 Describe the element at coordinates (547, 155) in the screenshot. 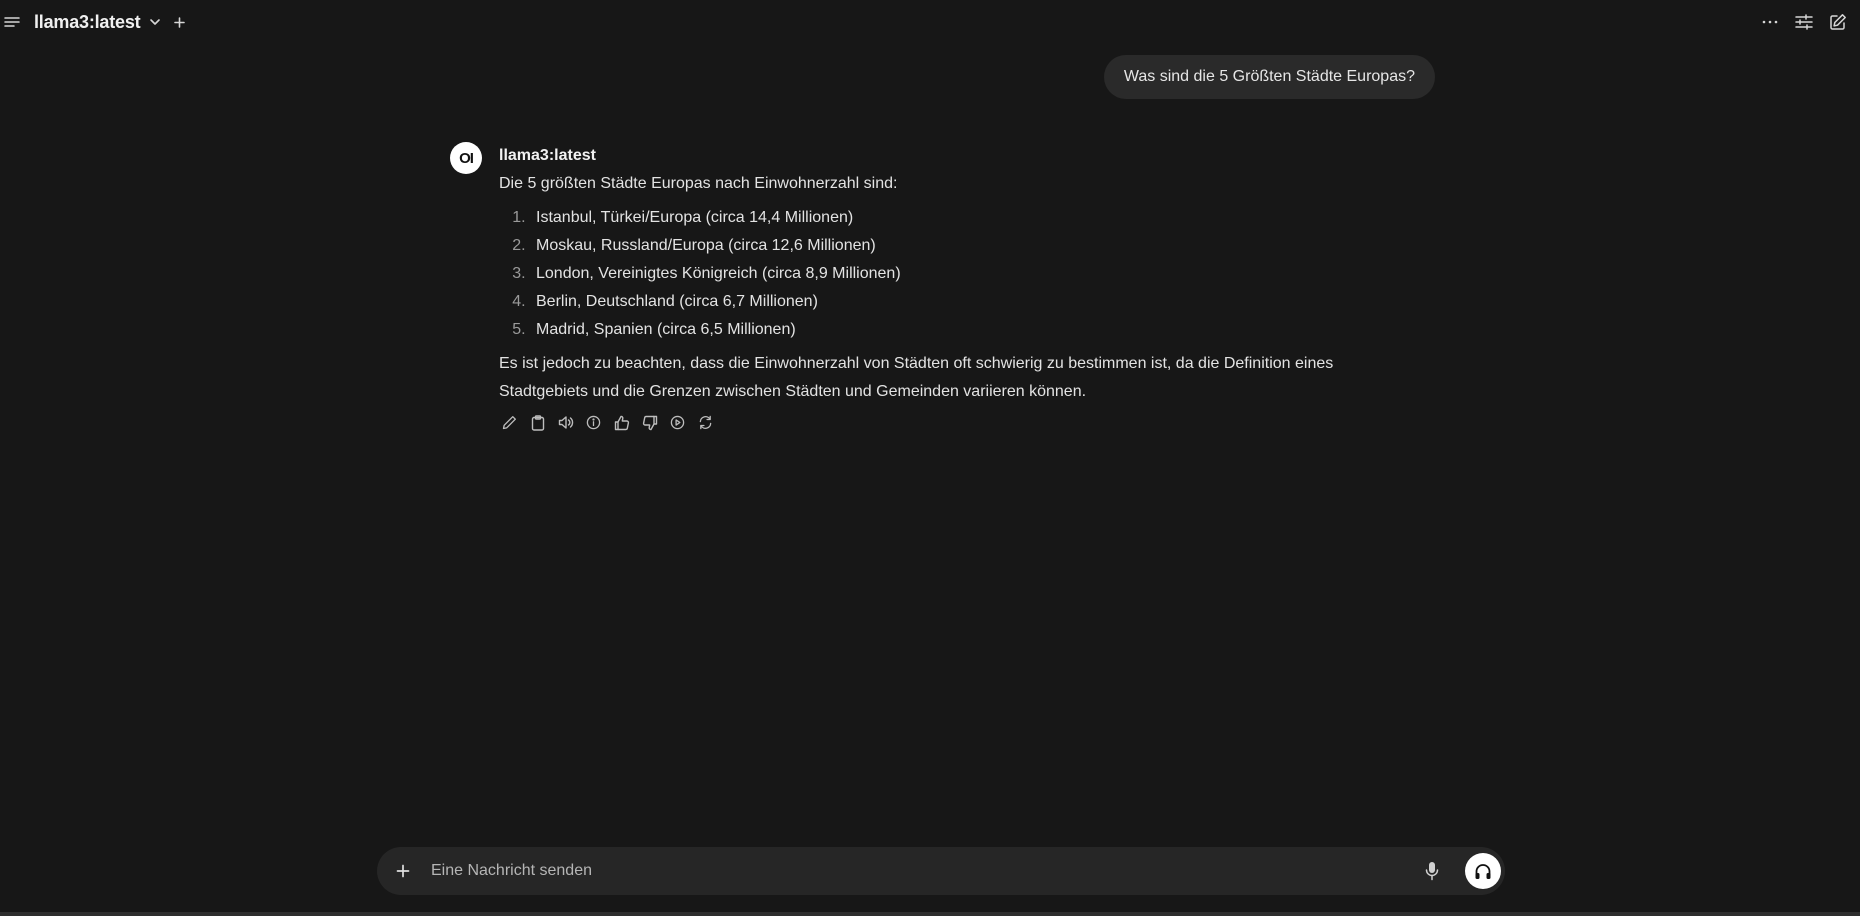

I see `assistant-name: llama3:latest` at that location.